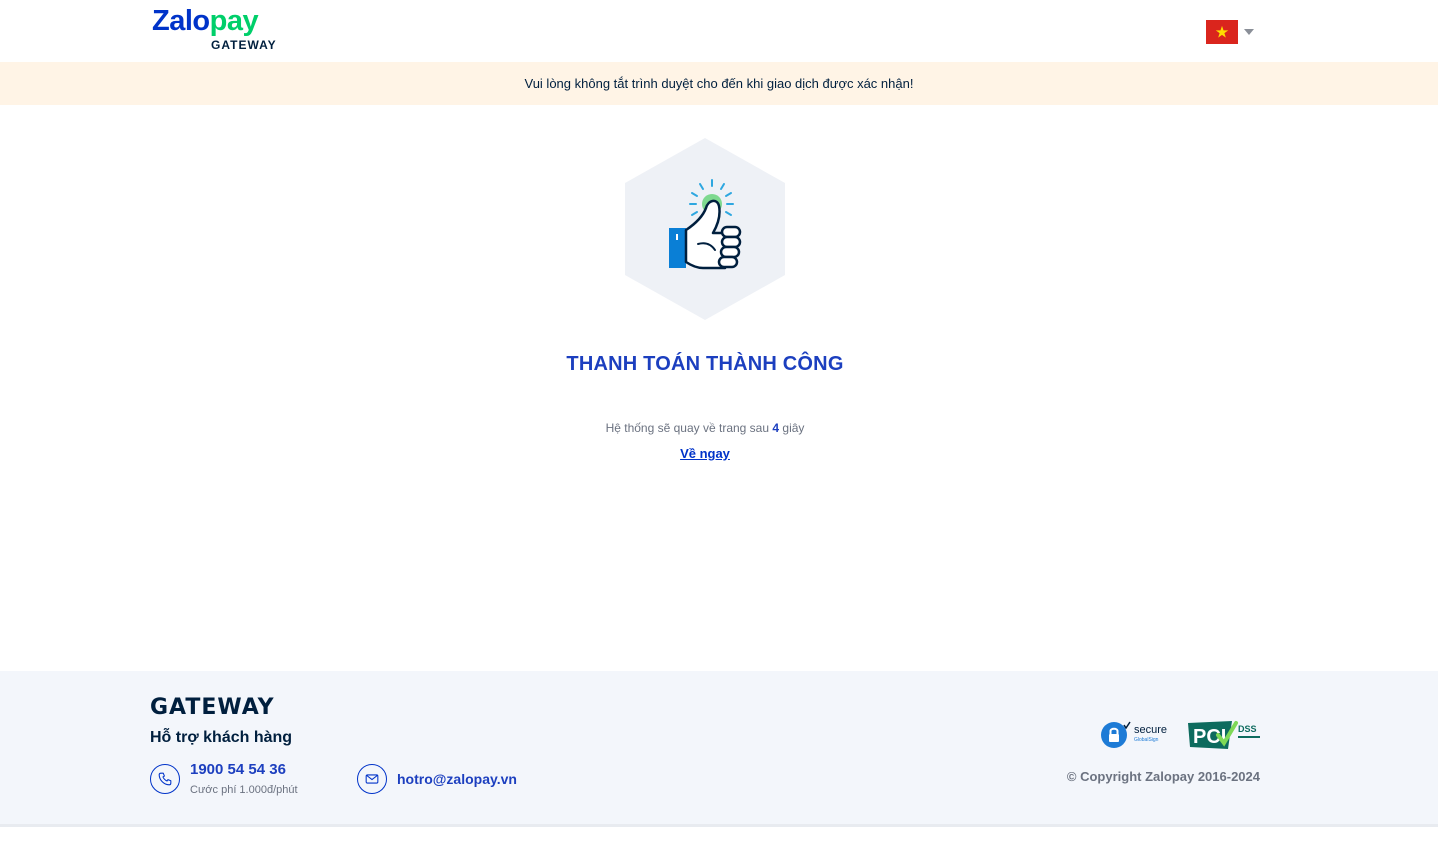  I want to click on svg-text: DSS, so click(1247, 729).